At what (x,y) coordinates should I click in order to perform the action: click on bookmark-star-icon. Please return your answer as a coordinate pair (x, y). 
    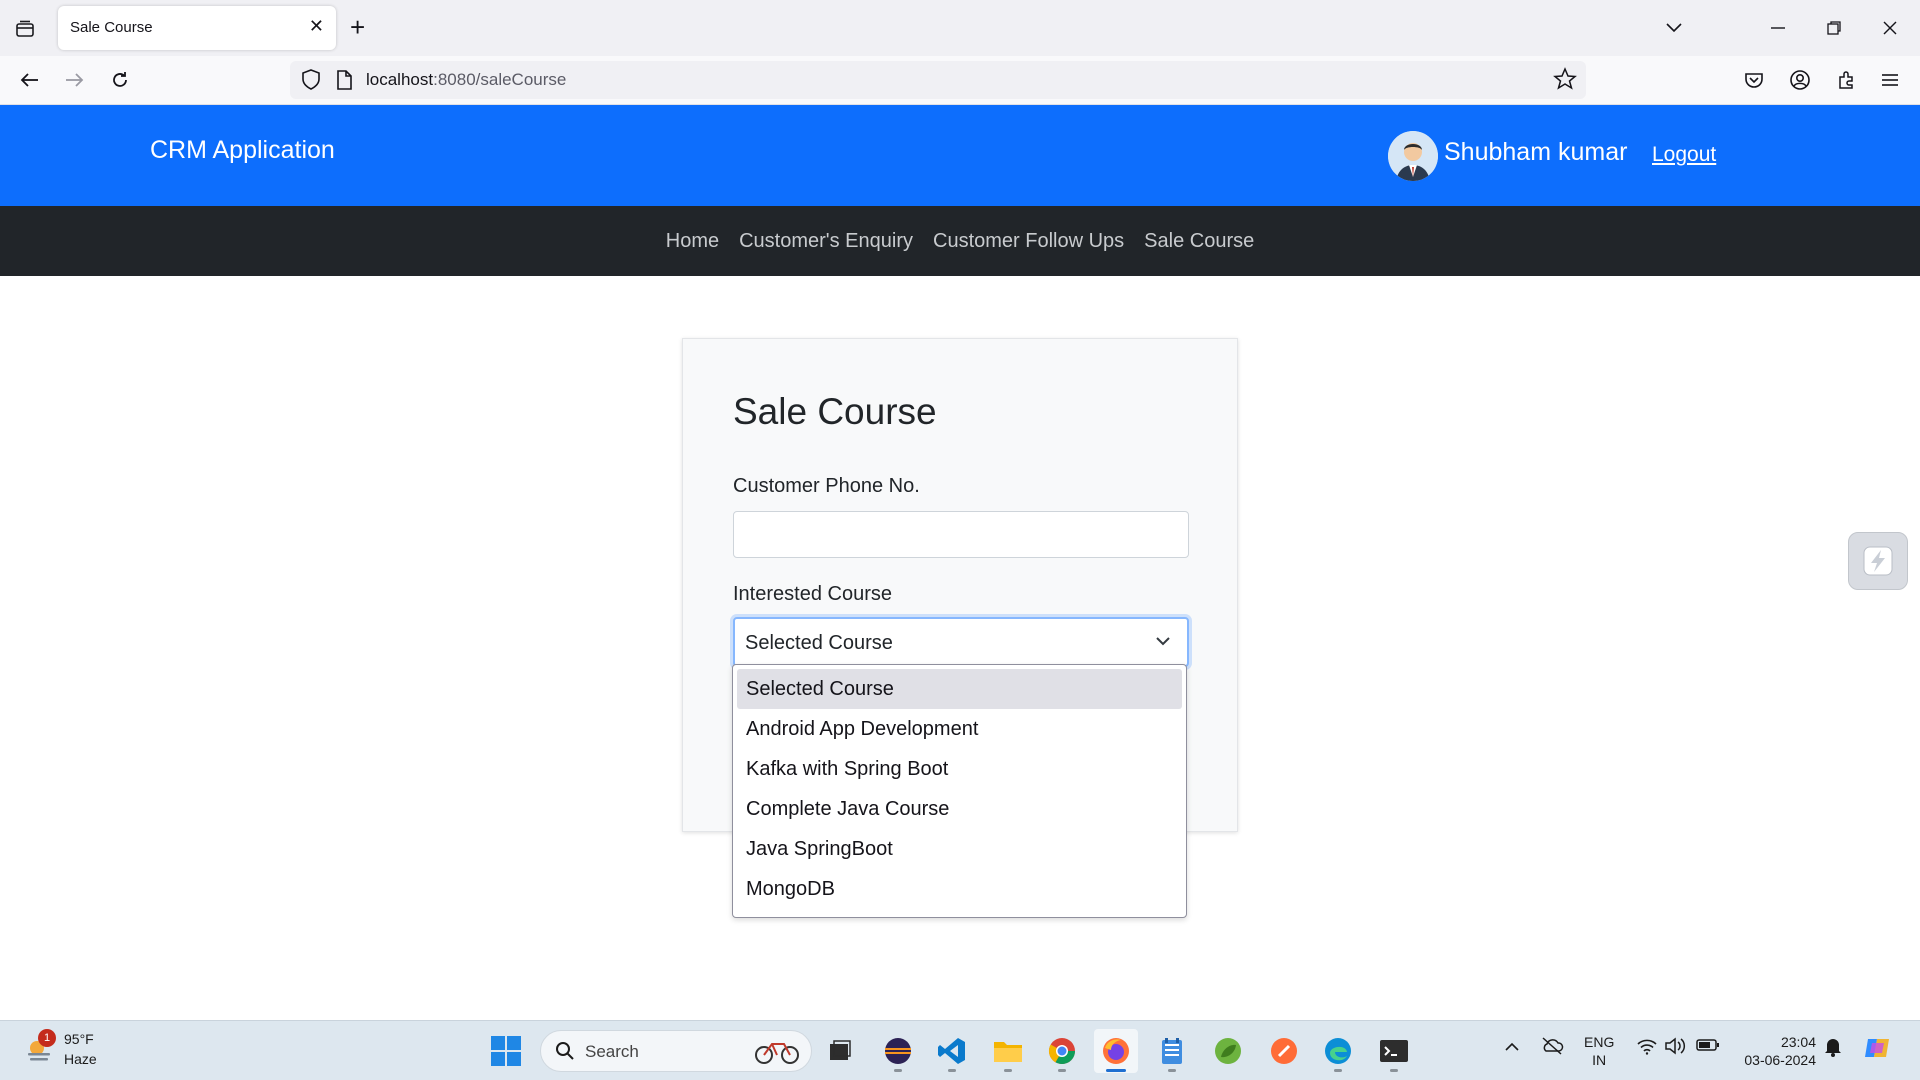
    Looking at the image, I should click on (1565, 81).